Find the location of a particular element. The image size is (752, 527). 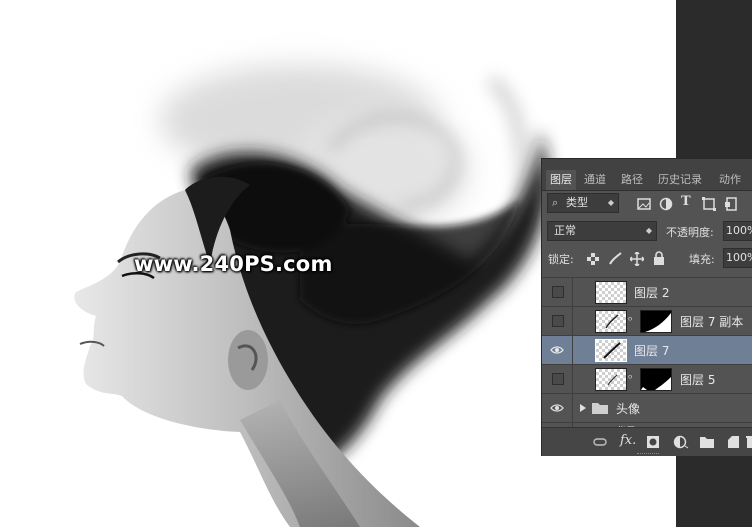

new-layer-icon is located at coordinates (733, 442).